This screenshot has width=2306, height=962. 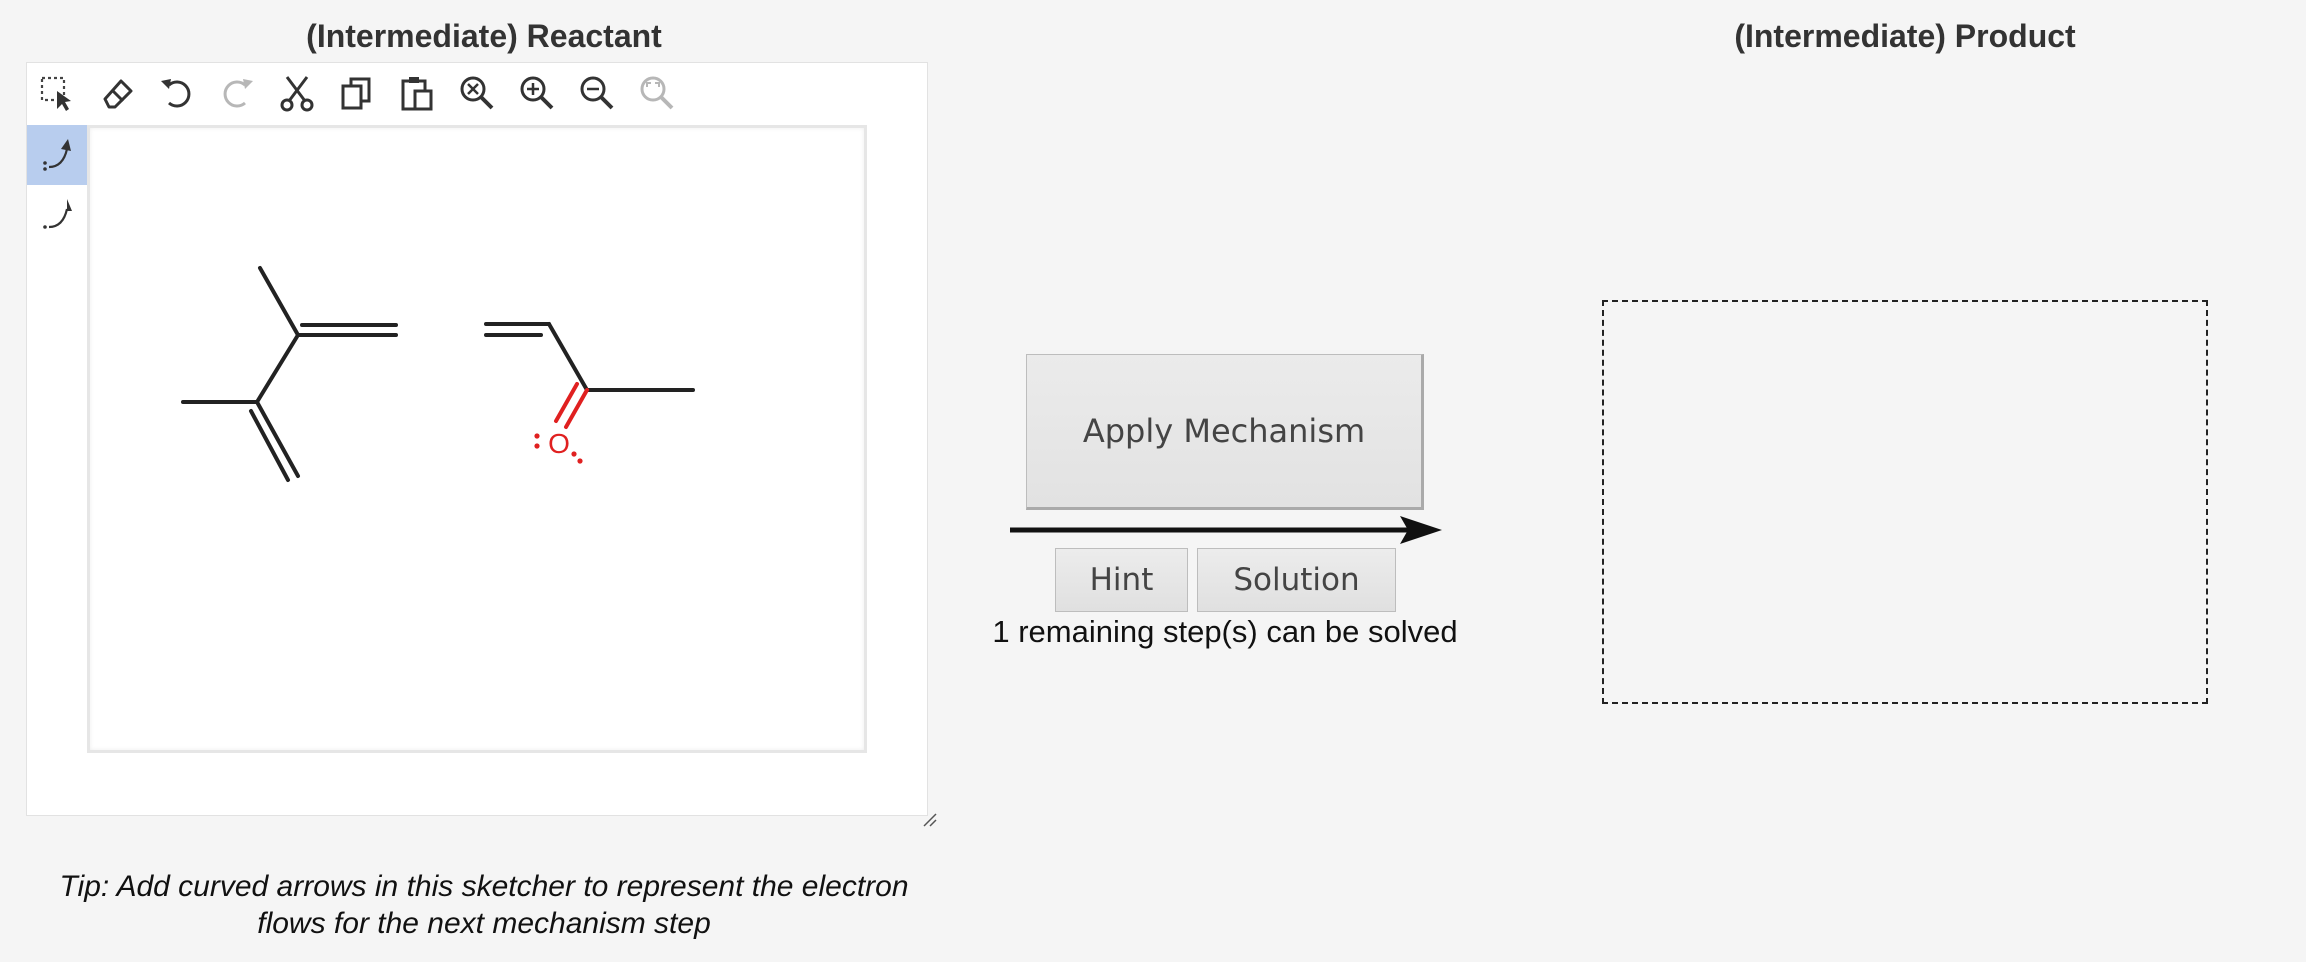 What do you see at coordinates (1296, 580) in the screenshot?
I see `solution-button: Solution` at bounding box center [1296, 580].